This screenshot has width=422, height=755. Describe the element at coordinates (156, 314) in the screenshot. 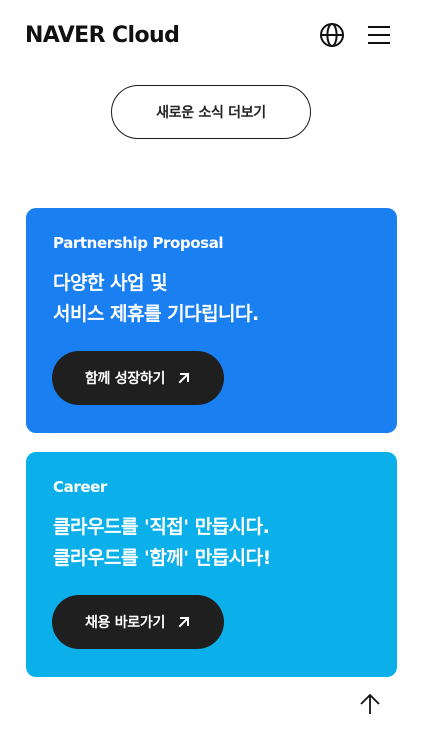

I see `headline-line: 서비스 제휴를 기다립니다.` at that location.